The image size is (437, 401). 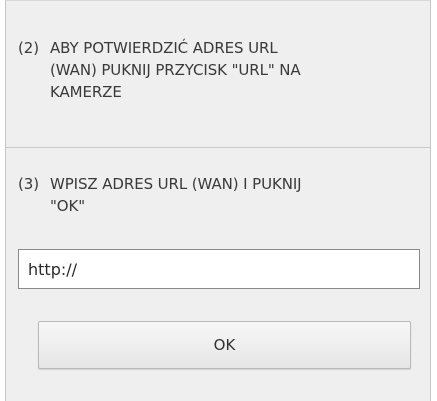 I want to click on ok-button-label: OK, so click(x=224, y=345).